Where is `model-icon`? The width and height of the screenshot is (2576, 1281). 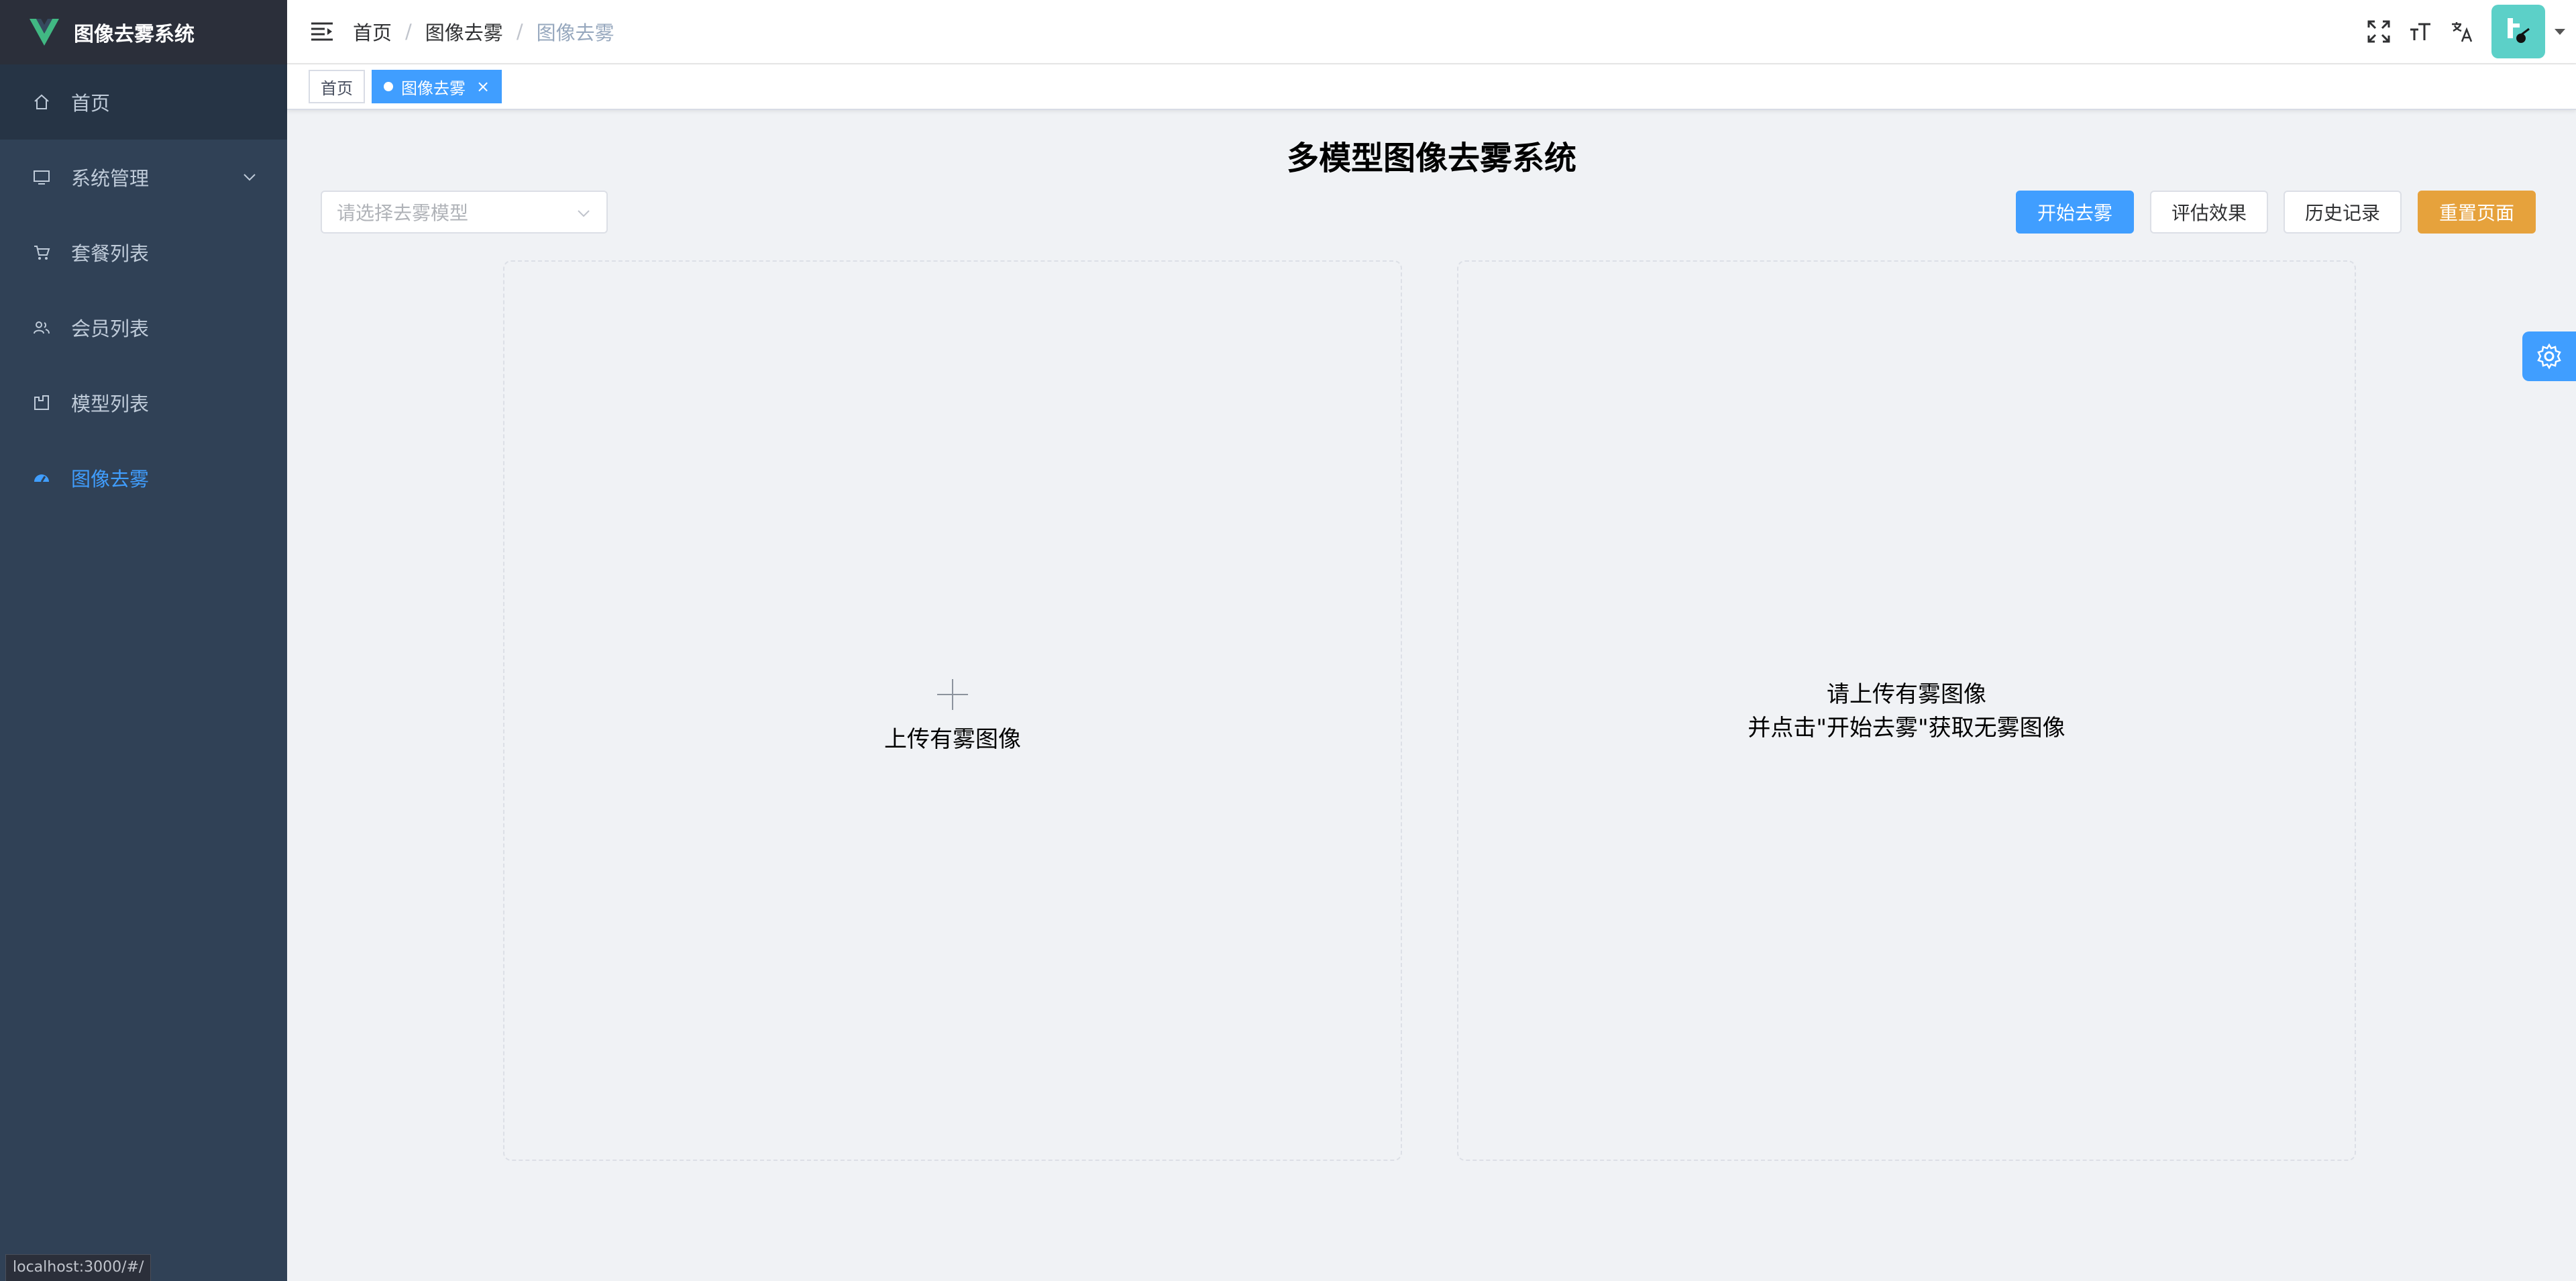 model-icon is located at coordinates (41, 402).